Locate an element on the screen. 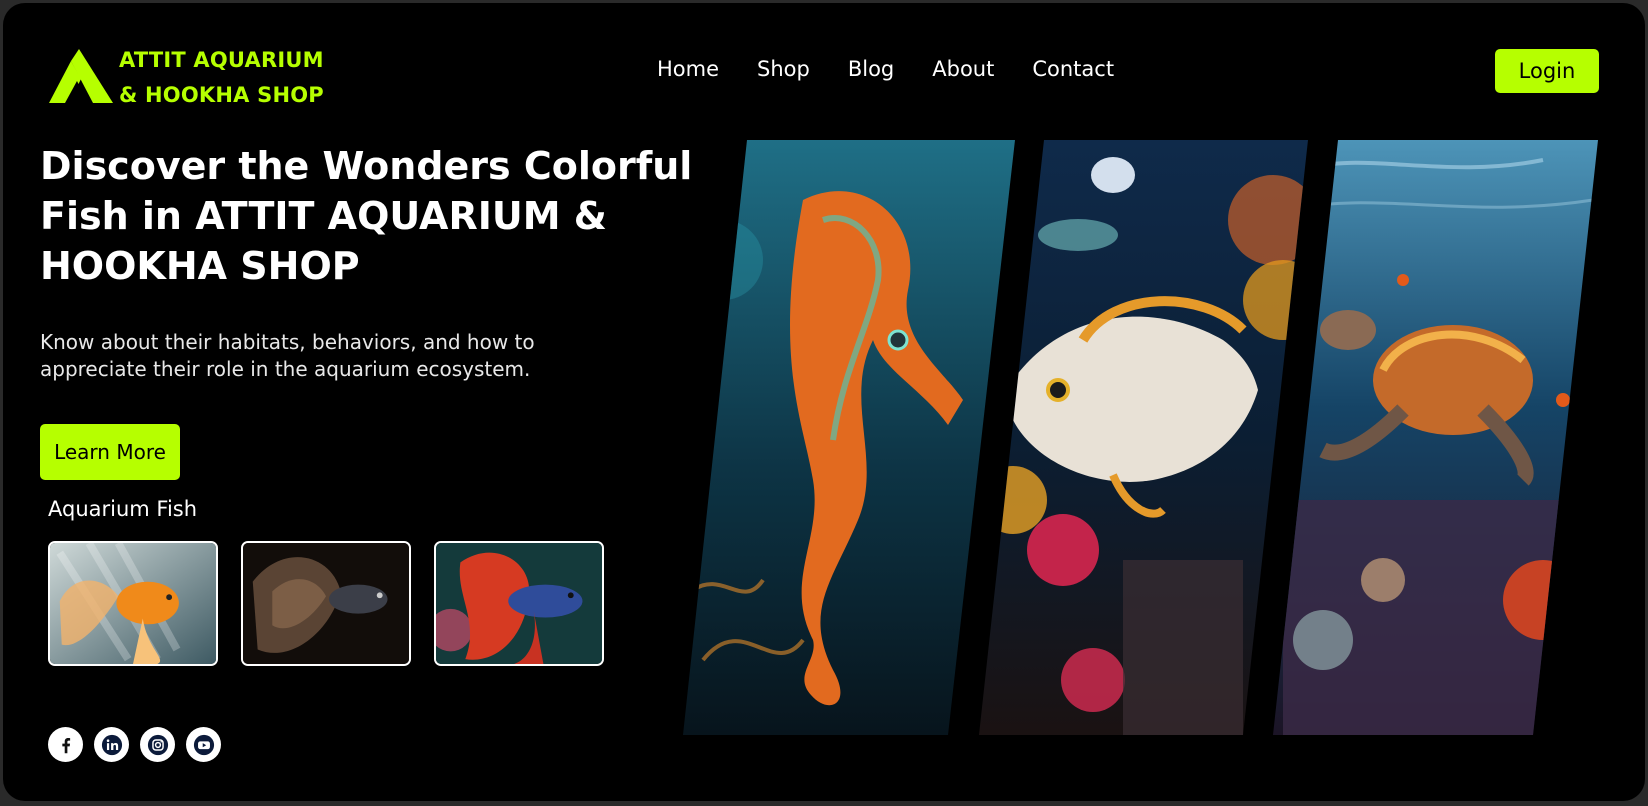 Image resolution: width=1648 pixels, height=806 pixels. aquarium-fish-label: Aquarium Fish is located at coordinates (123, 509).